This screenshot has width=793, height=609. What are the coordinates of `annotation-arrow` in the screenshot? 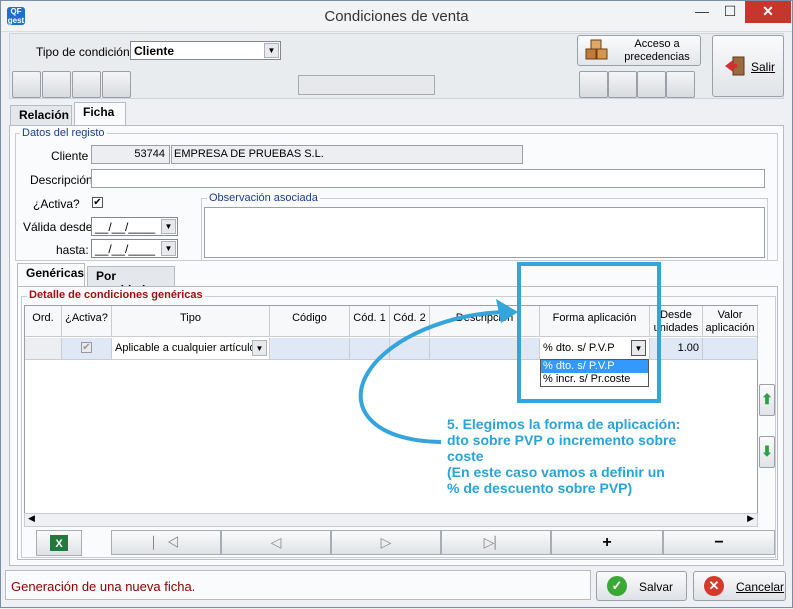 It's located at (438, 371).